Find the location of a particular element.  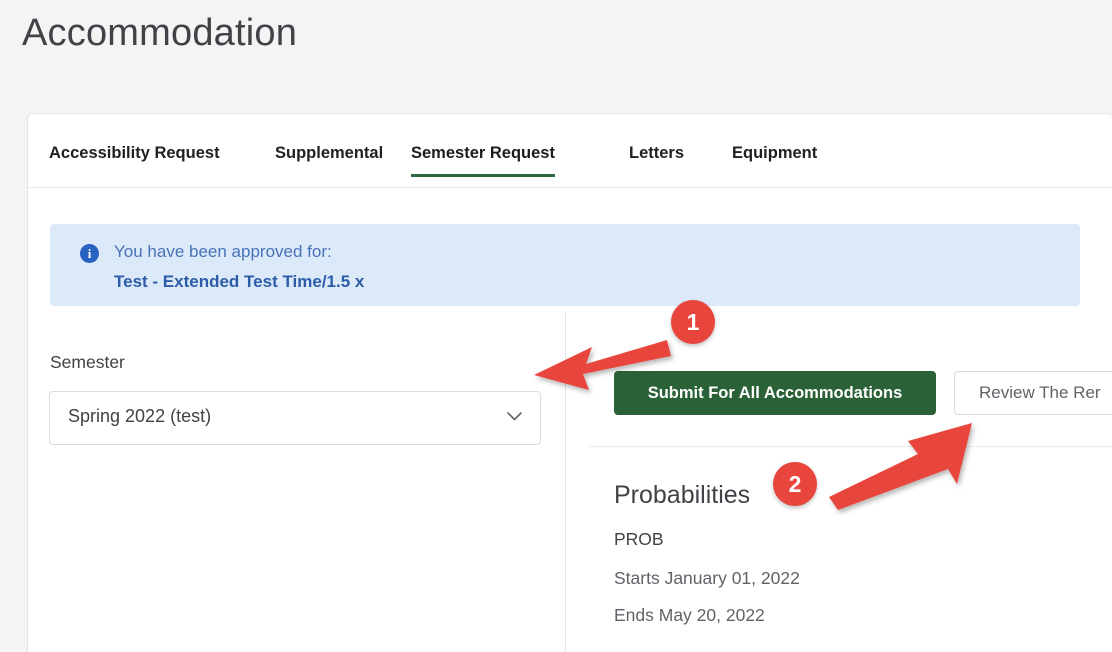

tab-supplemental: Supplemental is located at coordinates (329, 153).